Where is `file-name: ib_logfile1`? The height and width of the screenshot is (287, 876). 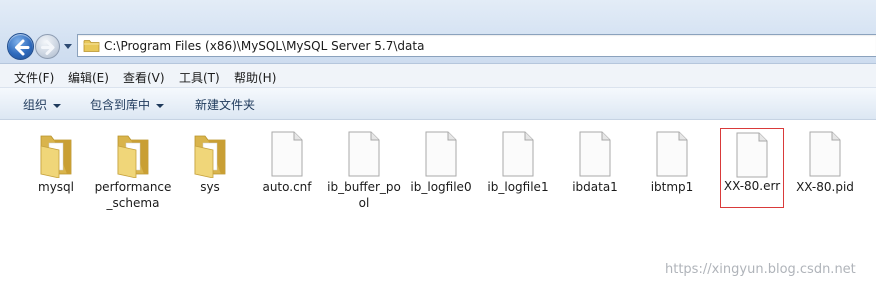
file-name: ib_logfile1 is located at coordinates (518, 187).